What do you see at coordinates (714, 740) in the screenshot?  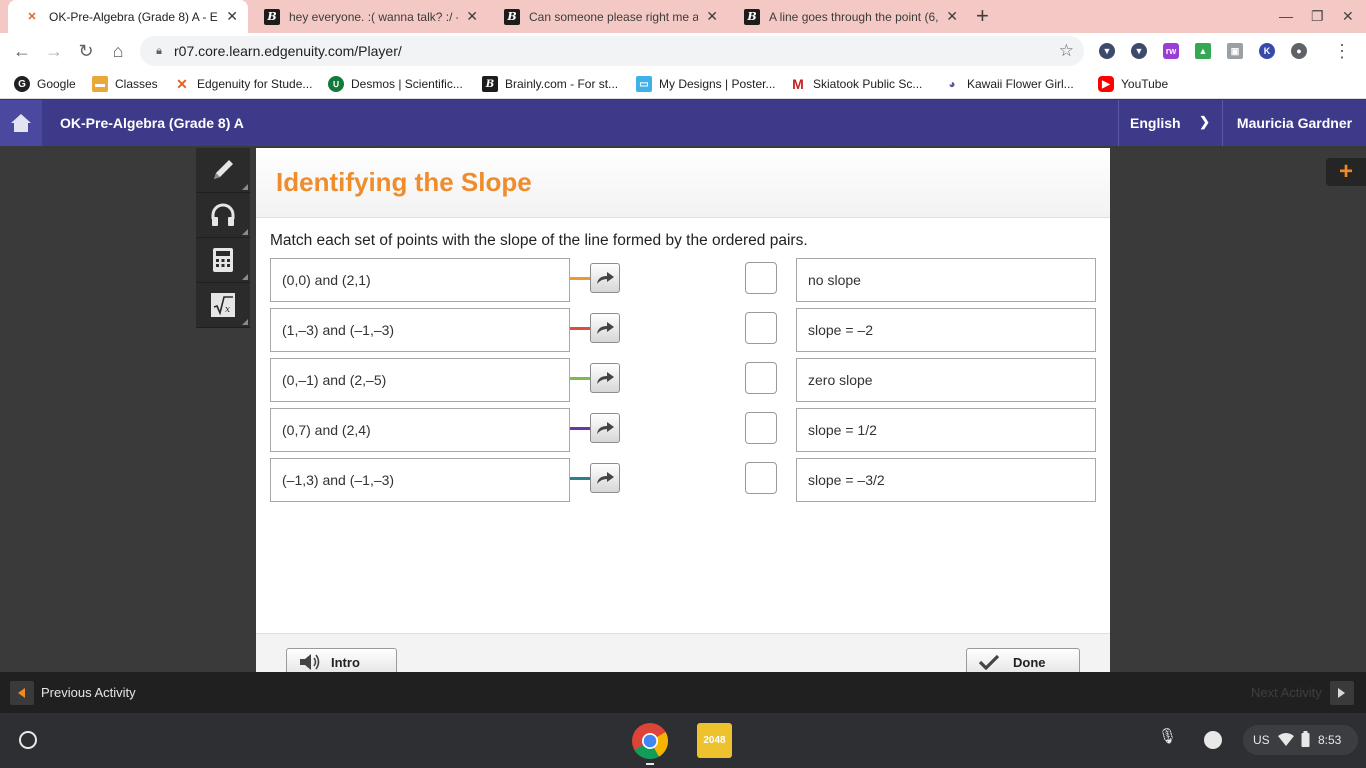 I see `app-2048-icon: 2048` at bounding box center [714, 740].